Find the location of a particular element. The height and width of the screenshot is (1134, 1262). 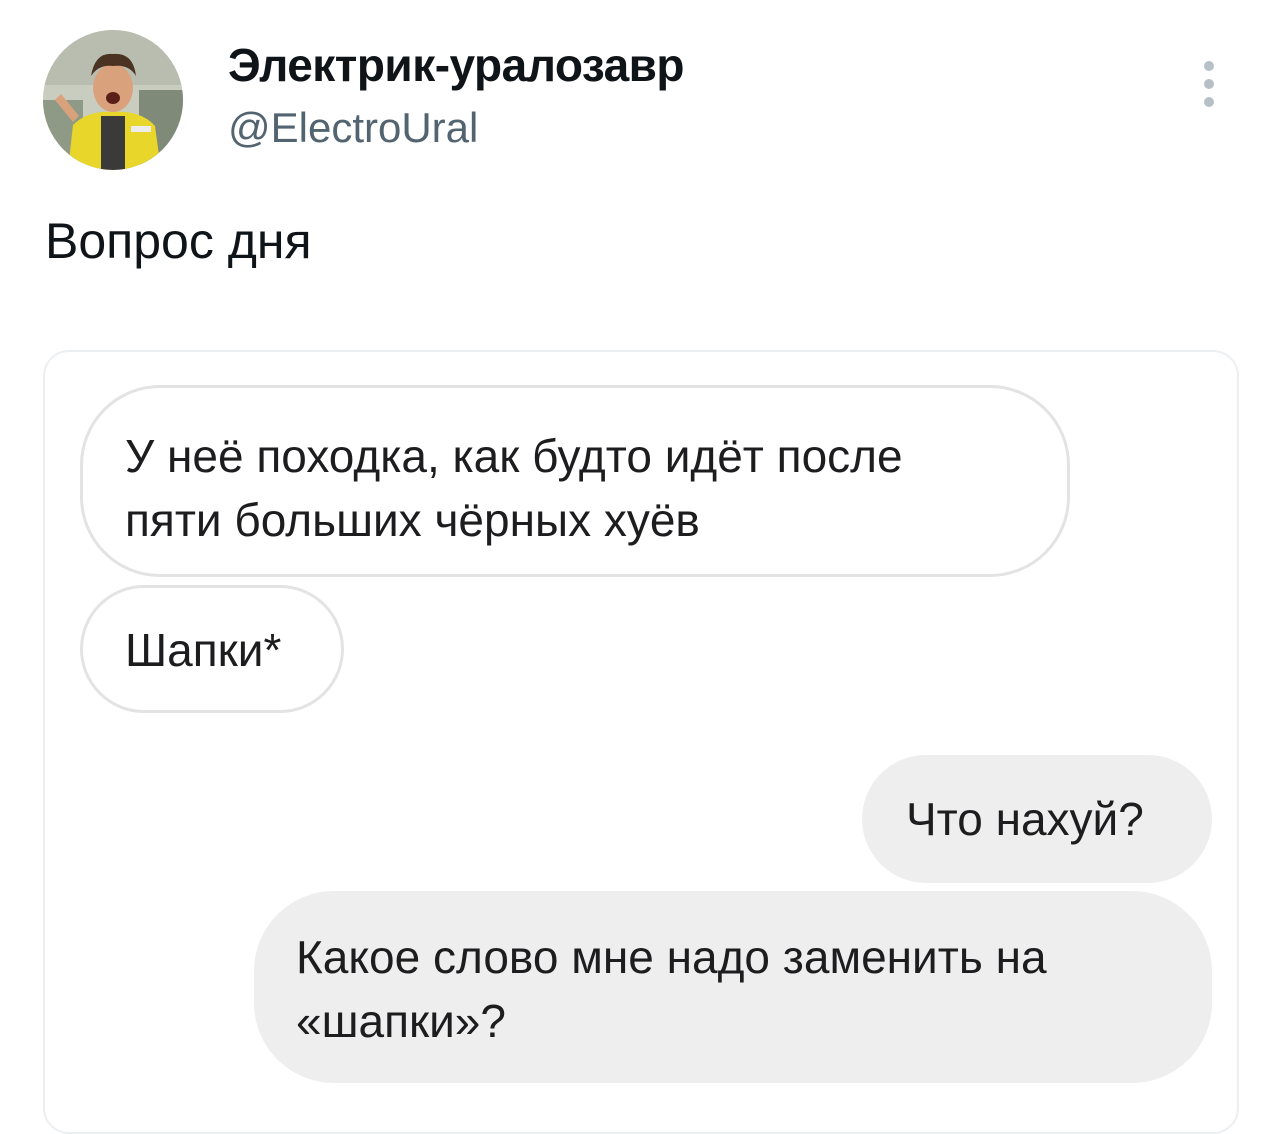

user-avatar-photo is located at coordinates (113, 100).